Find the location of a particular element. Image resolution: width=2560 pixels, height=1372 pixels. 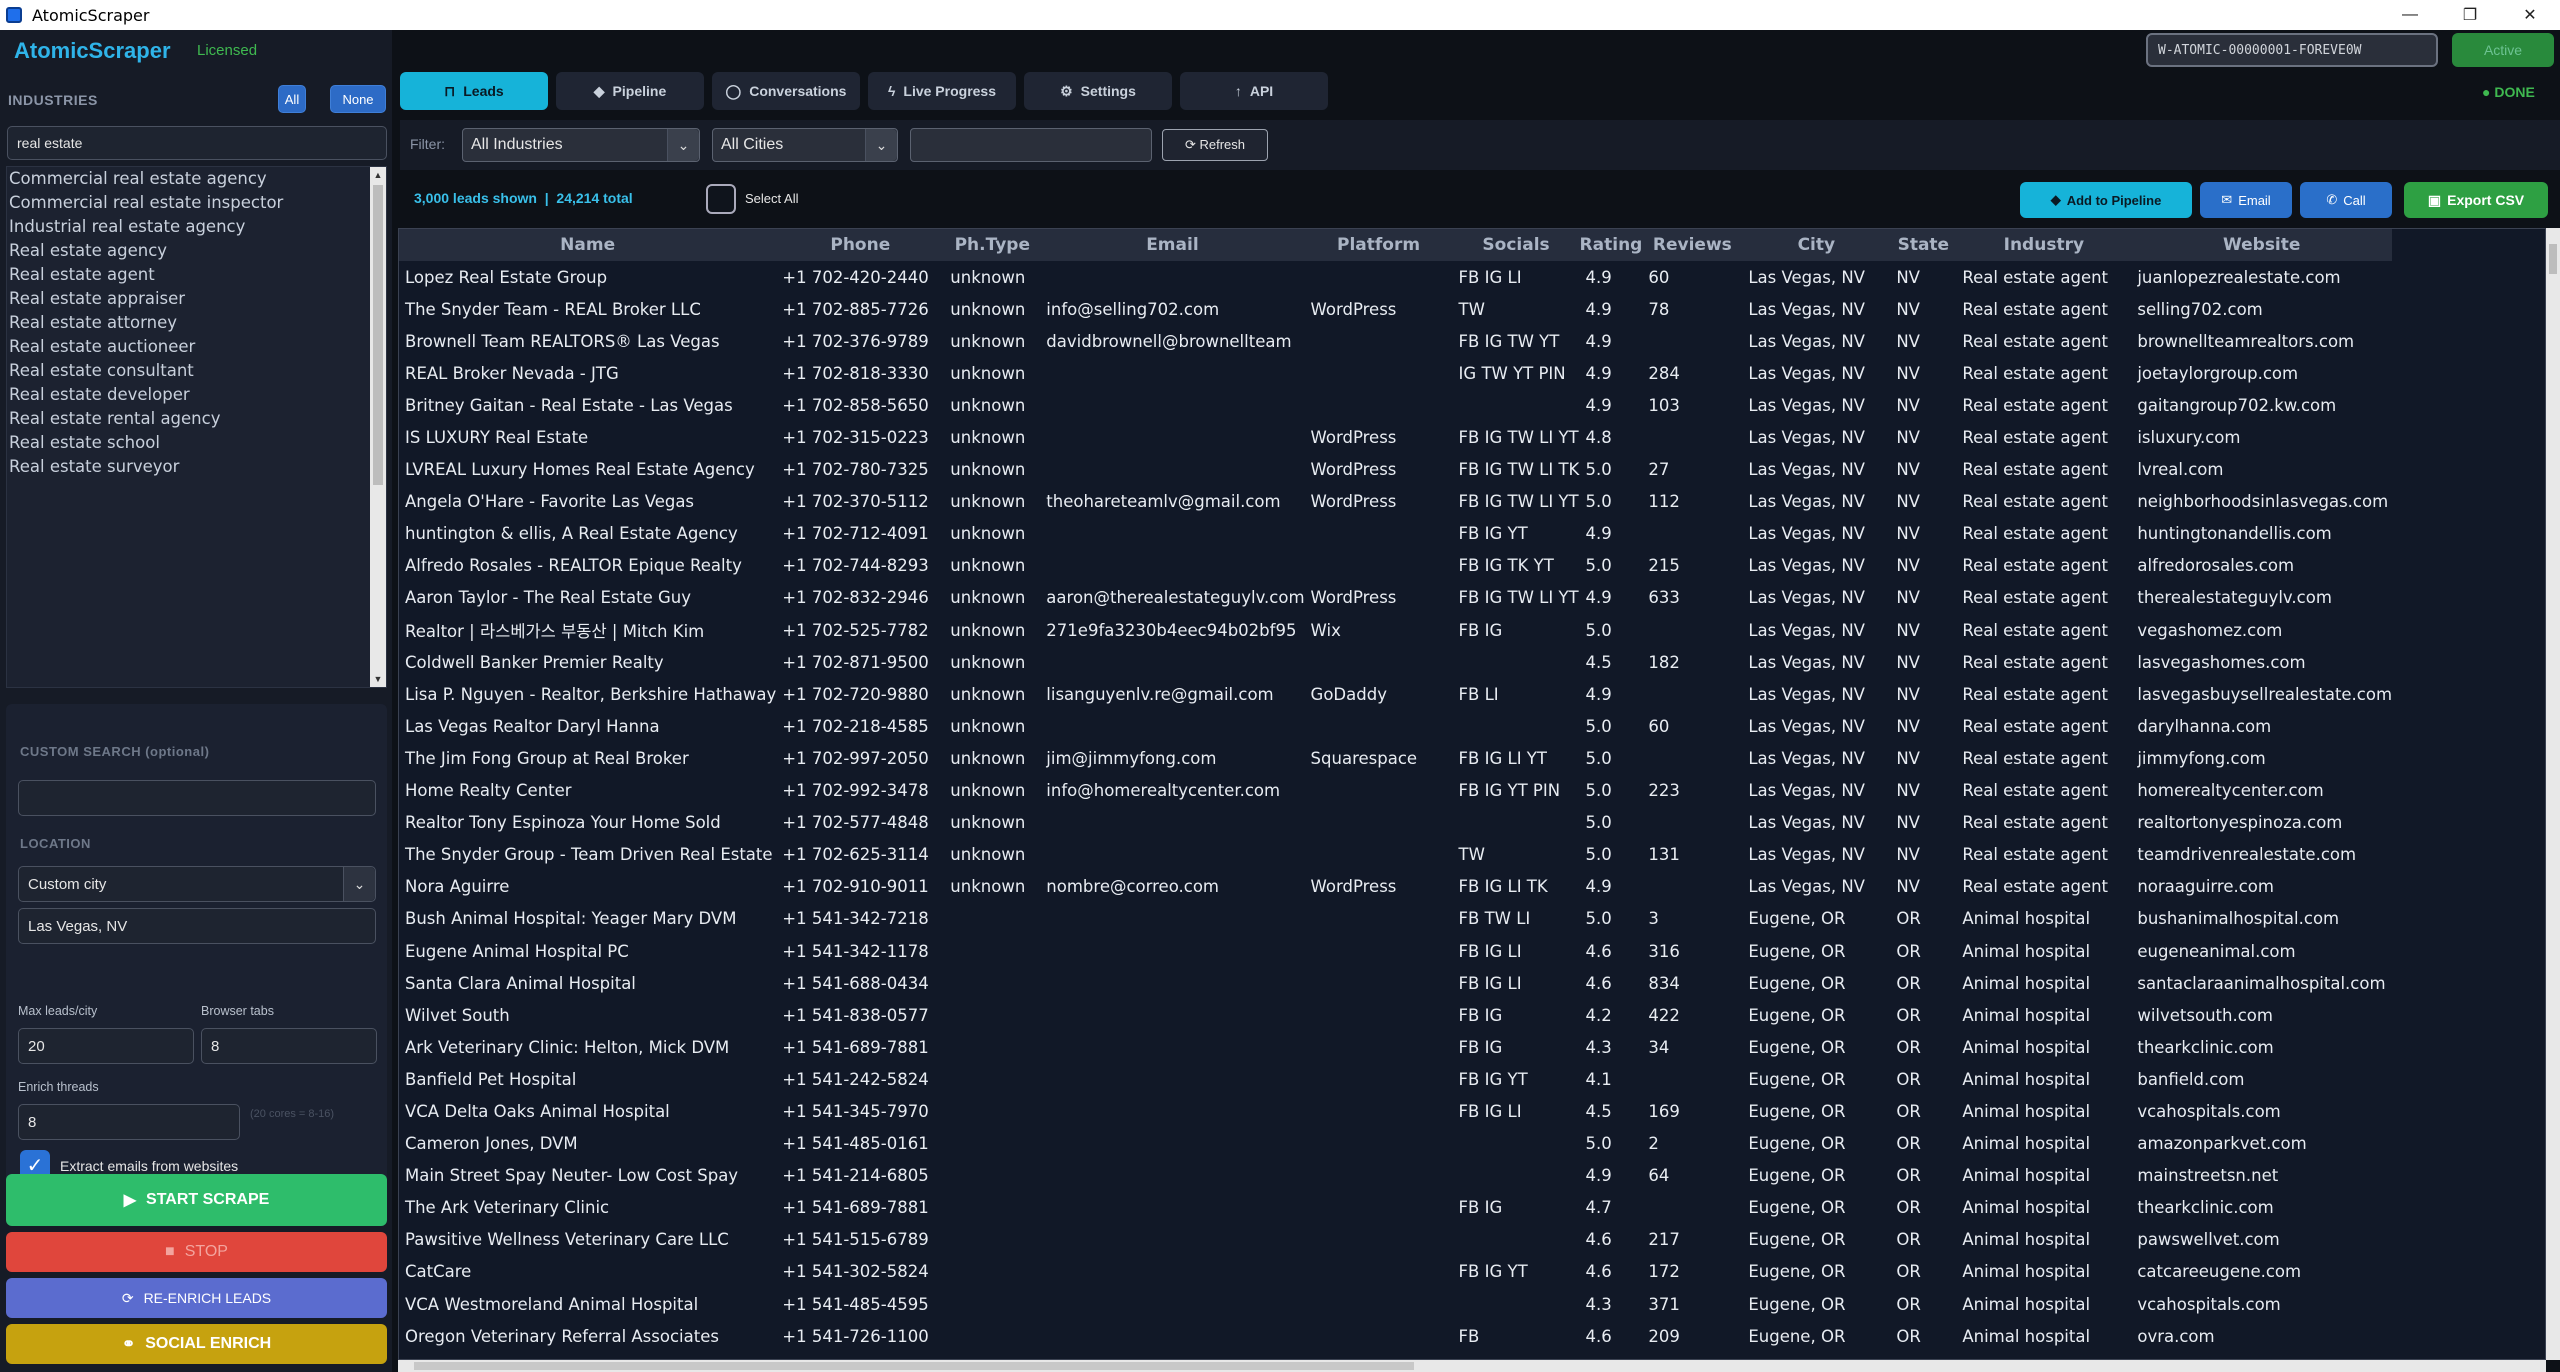

industry-list-item: Real estate developer is located at coordinates (196, 395).